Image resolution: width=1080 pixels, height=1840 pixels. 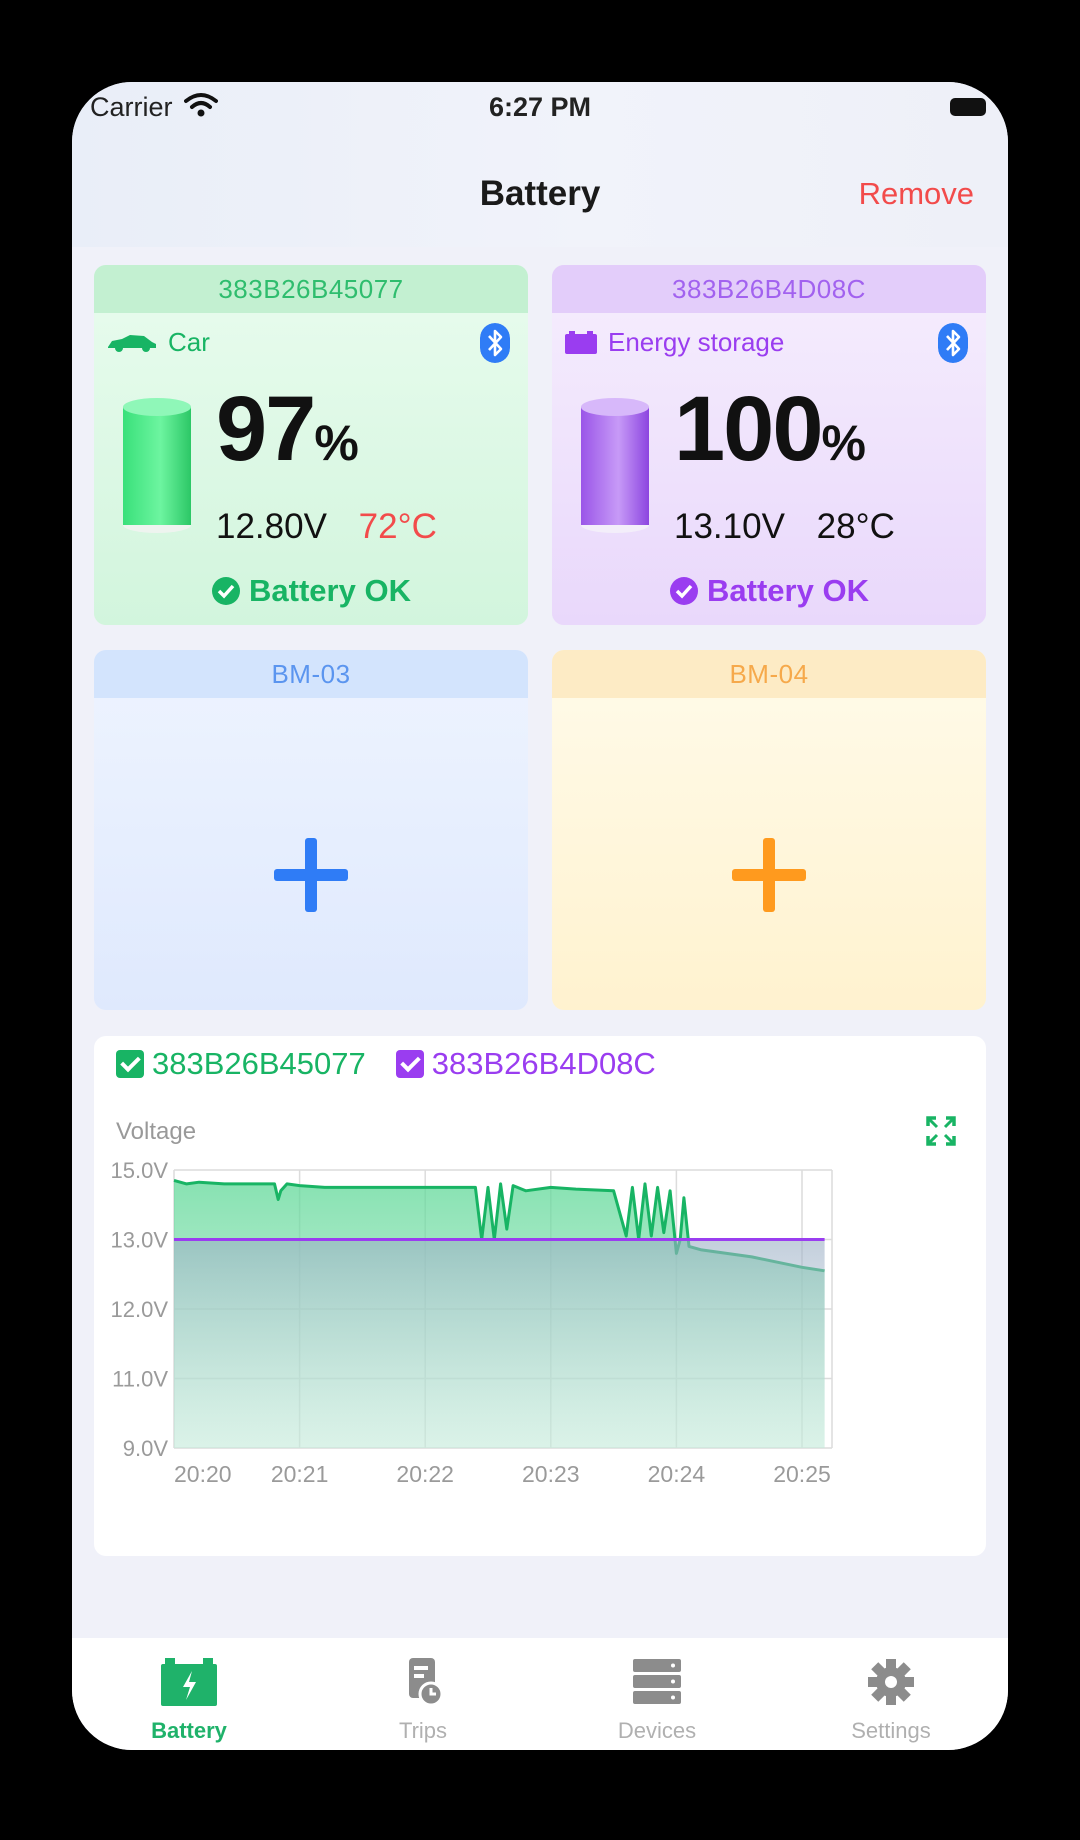 What do you see at coordinates (891, 1682) in the screenshot?
I see `settings-tab-icon` at bounding box center [891, 1682].